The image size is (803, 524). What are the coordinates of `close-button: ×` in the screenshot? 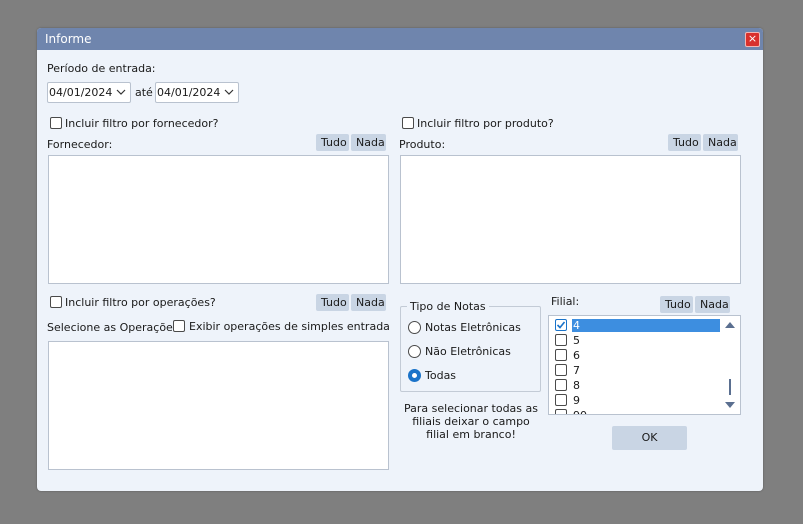 It's located at (752, 39).